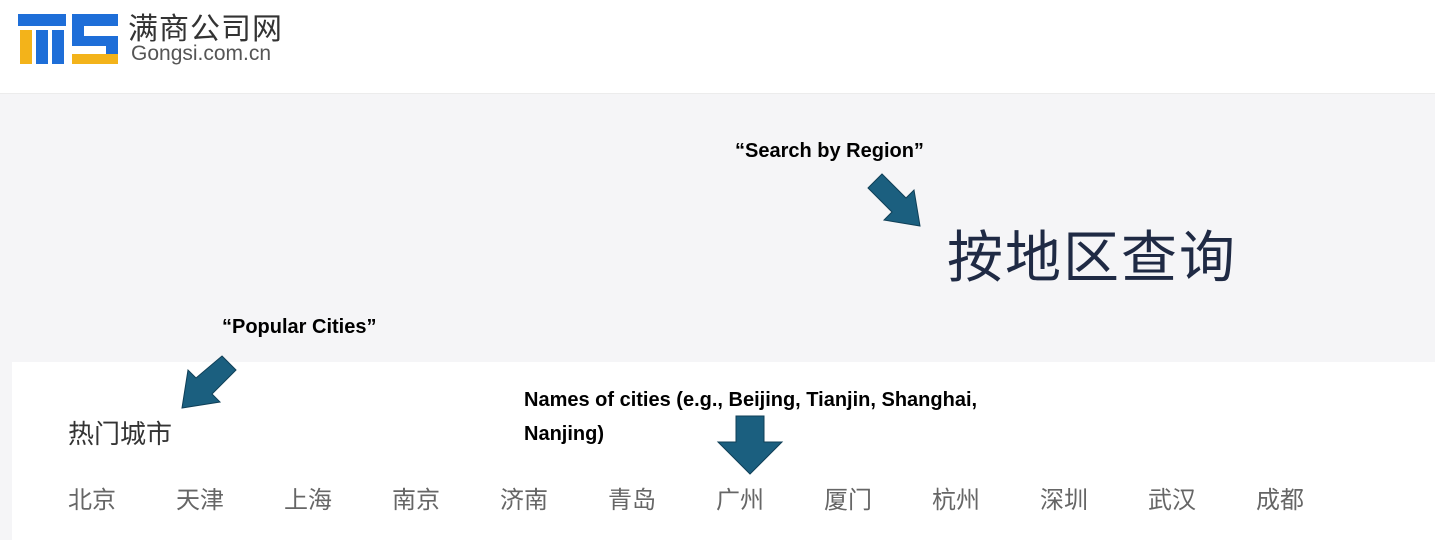  Describe the element at coordinates (299, 327) in the screenshot. I see `annotation-popular-cities: “Popular Cities”` at that location.